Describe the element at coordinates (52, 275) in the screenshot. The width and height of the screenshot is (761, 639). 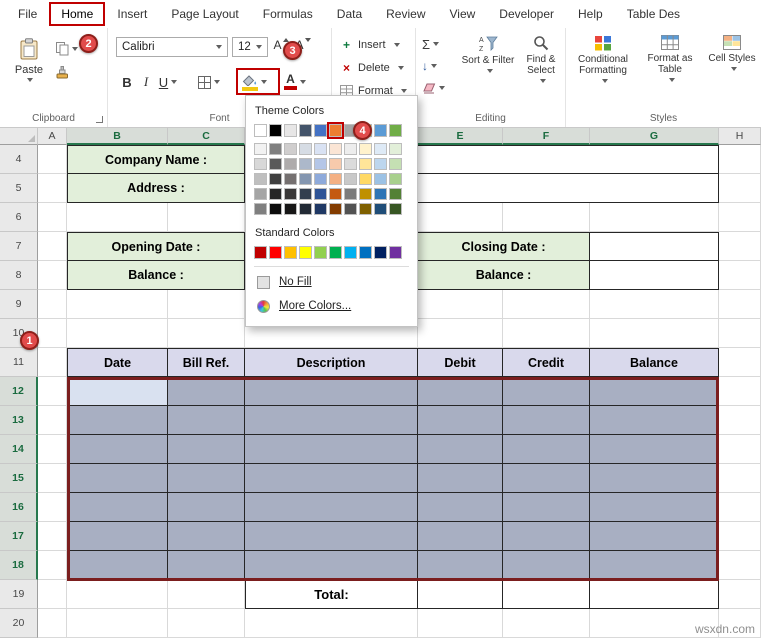
I see `cell-A8` at that location.